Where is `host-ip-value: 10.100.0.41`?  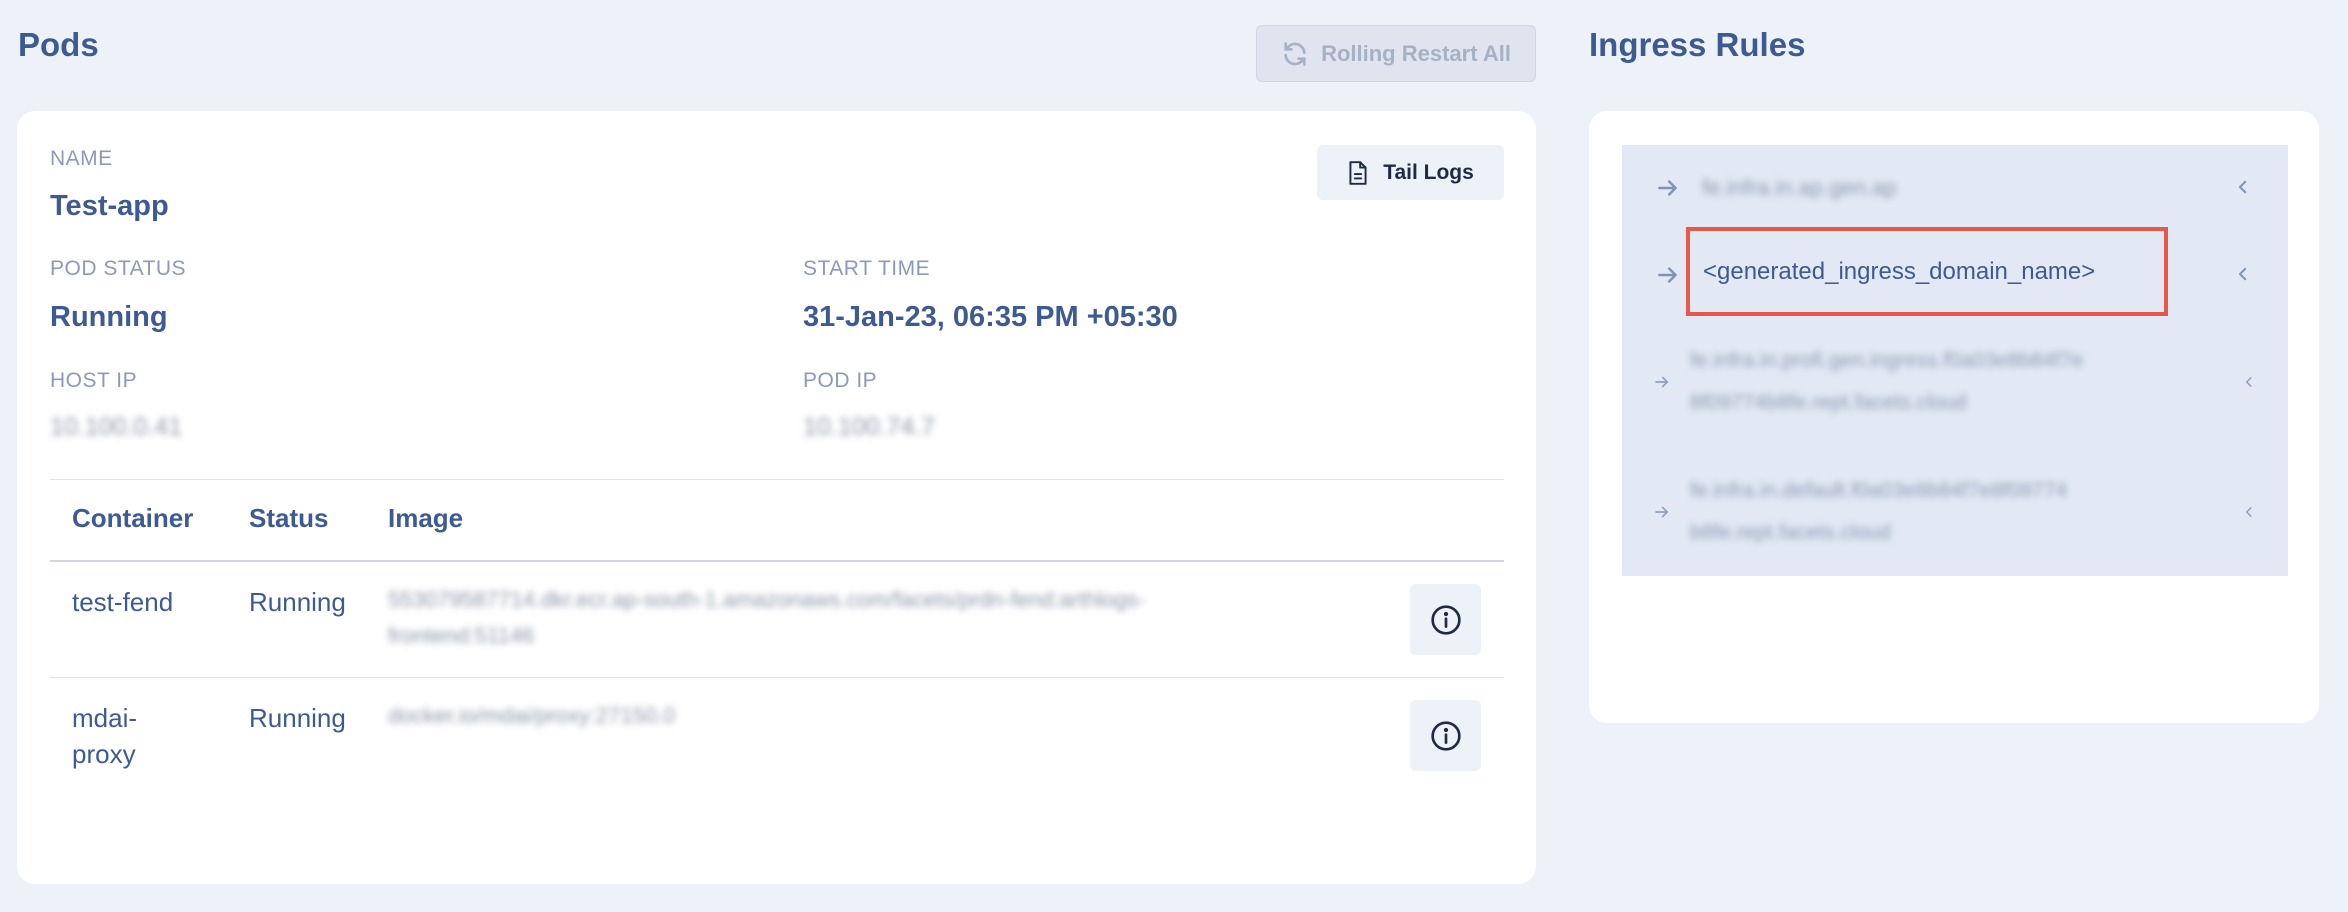 host-ip-value: 10.100.0.41 is located at coordinates (116, 427).